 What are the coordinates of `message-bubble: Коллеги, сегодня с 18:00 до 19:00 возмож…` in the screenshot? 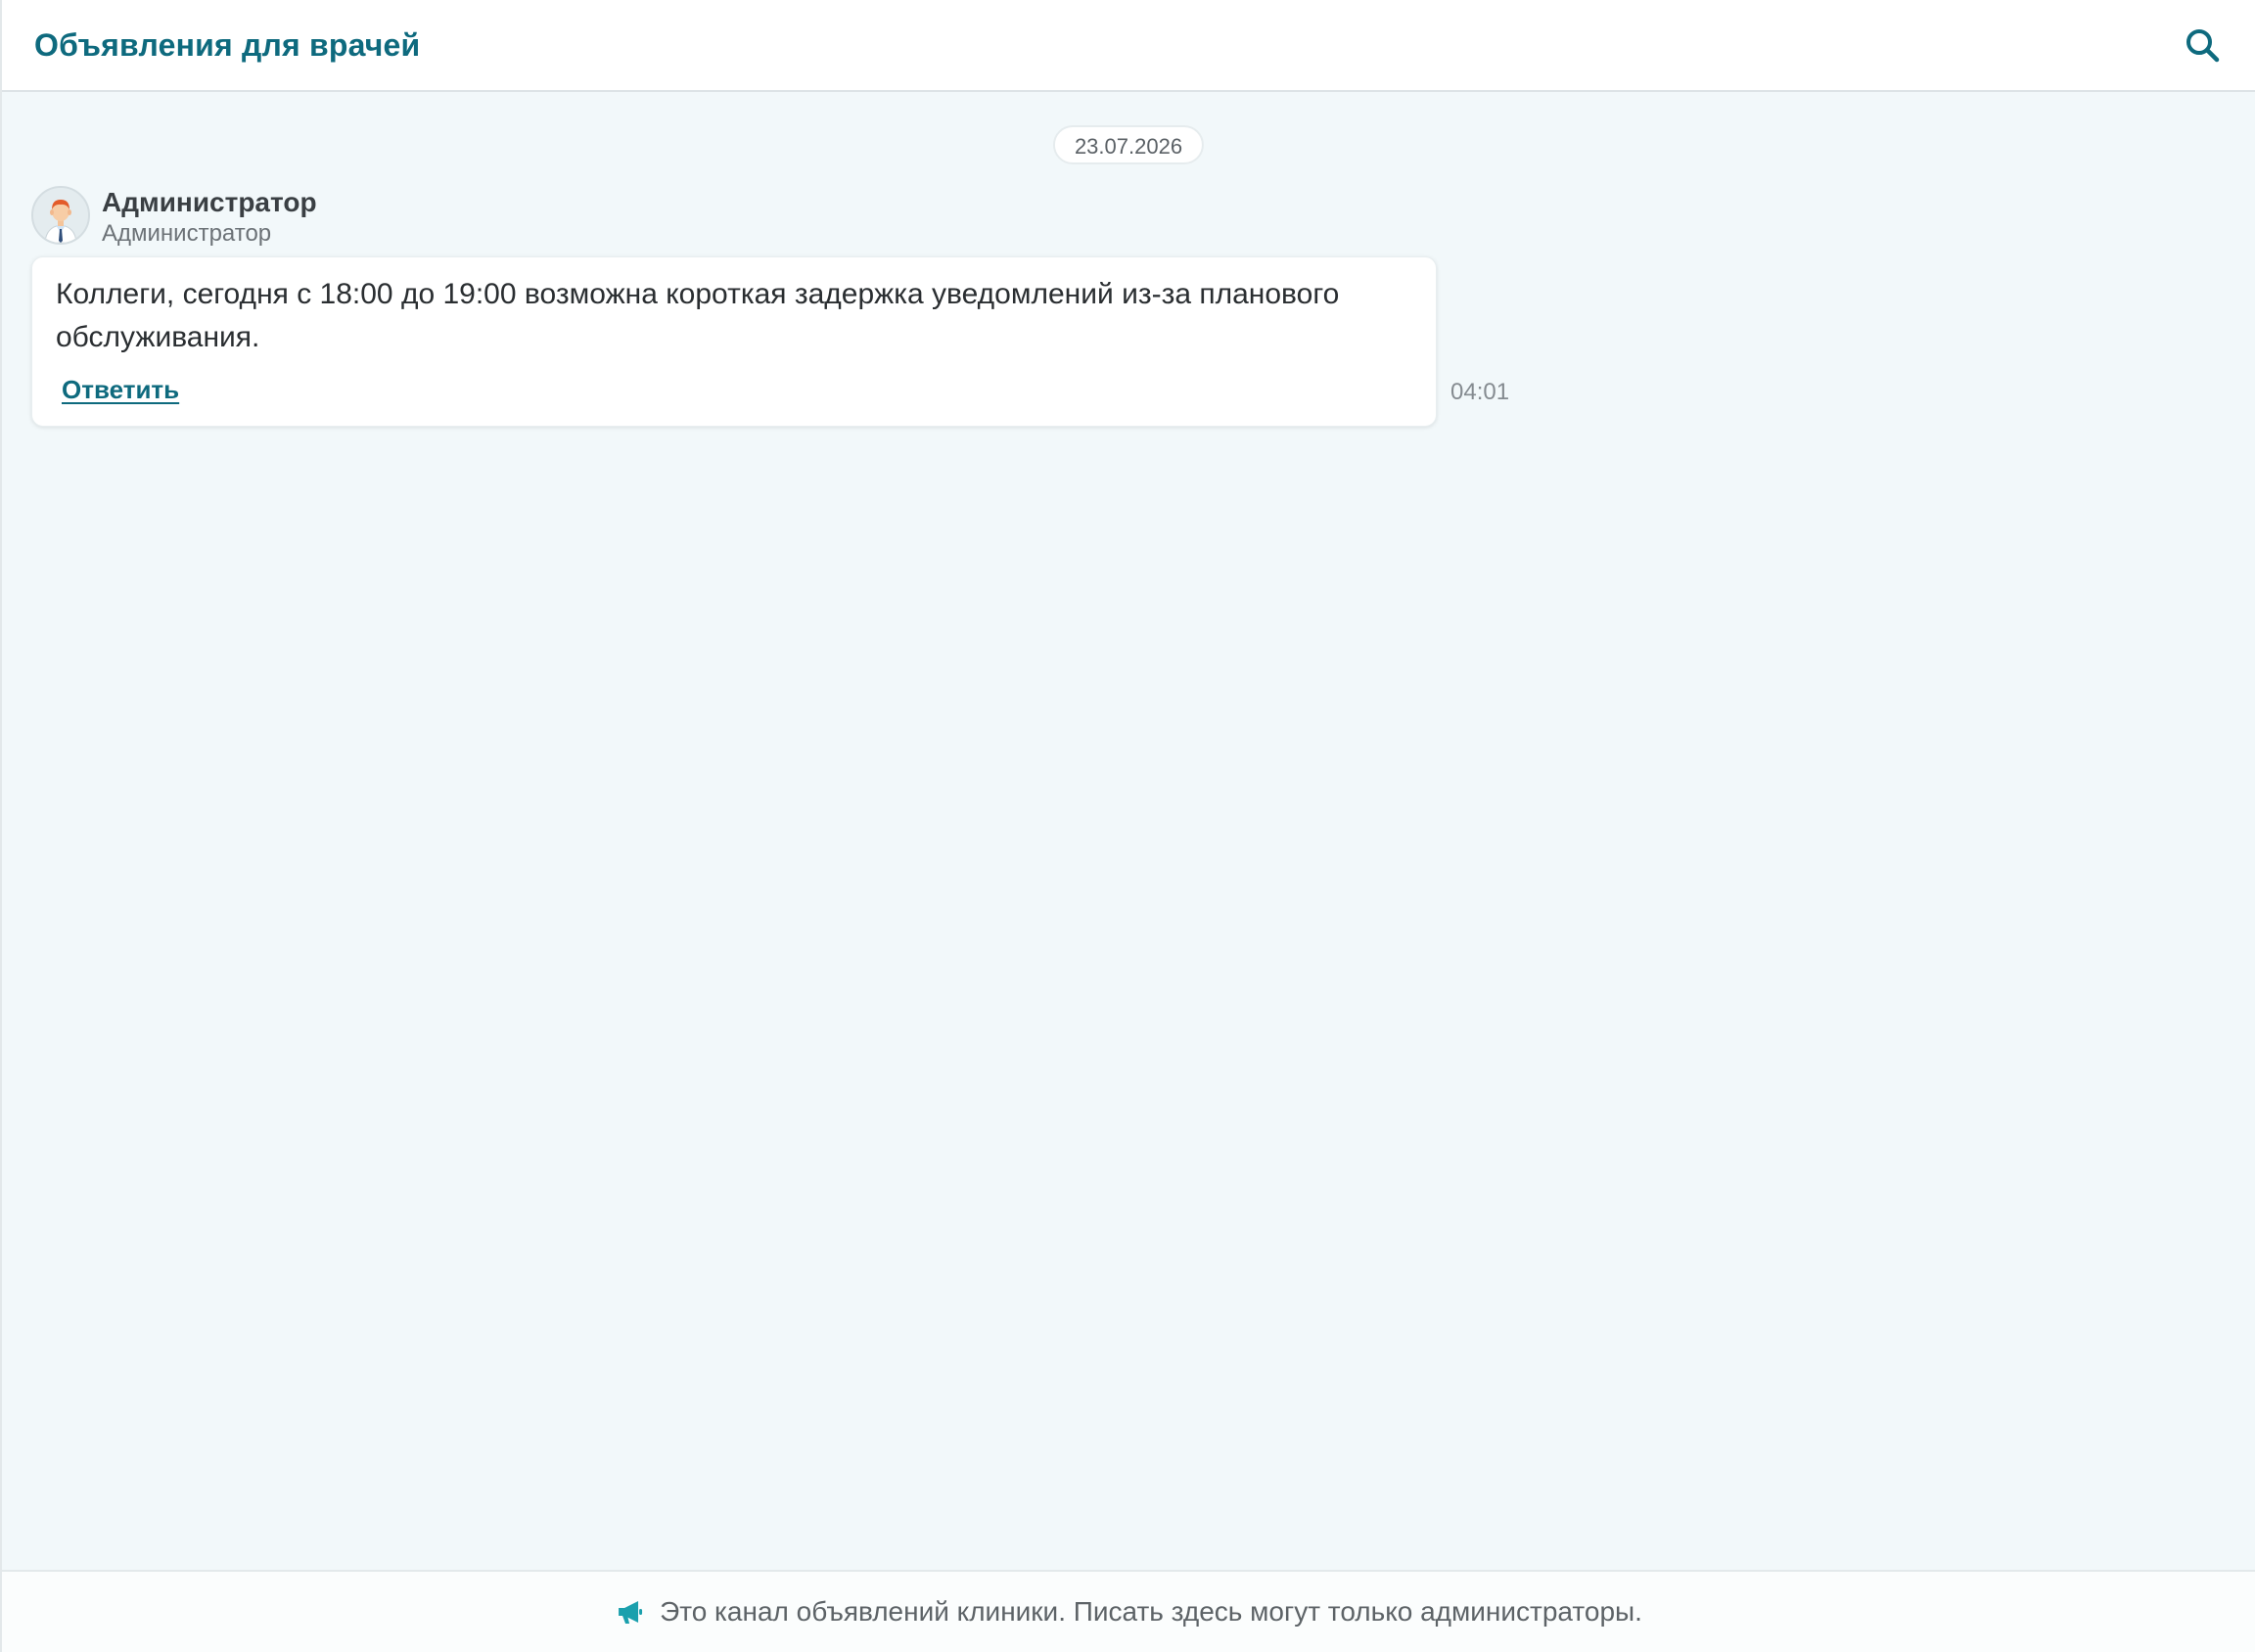 It's located at (734, 341).